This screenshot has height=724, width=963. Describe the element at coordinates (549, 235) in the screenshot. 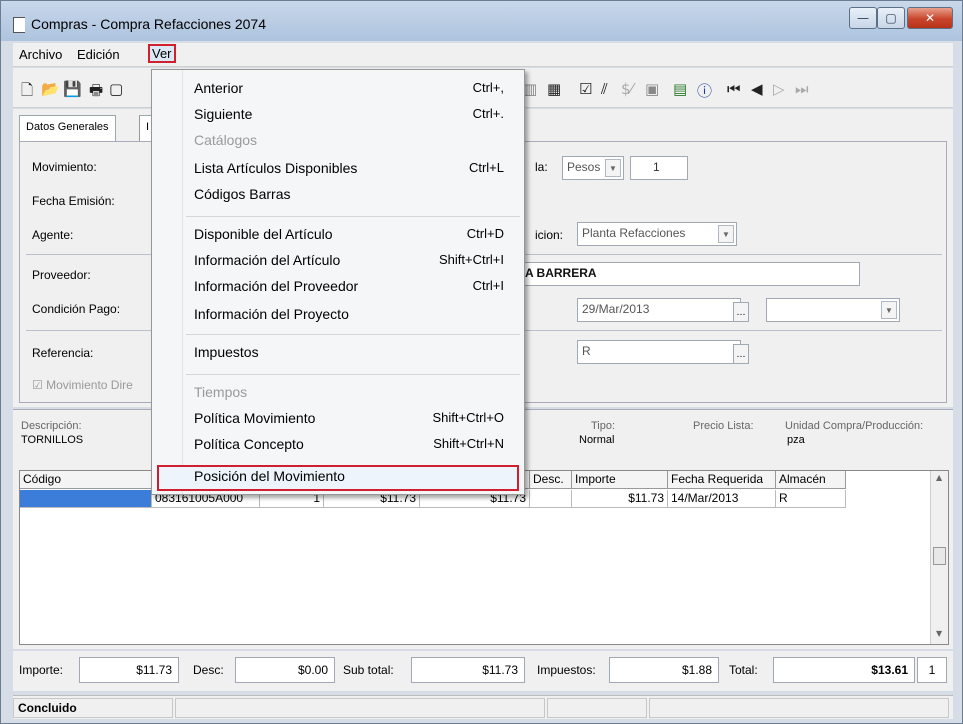

I see `almacen-label: icion:` at that location.